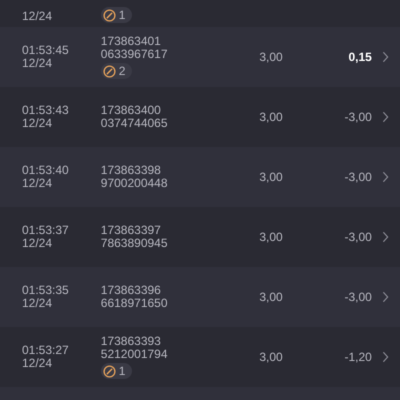 This screenshot has height=400, width=400. I want to click on bet-time: 01:53:37, so click(46, 230).